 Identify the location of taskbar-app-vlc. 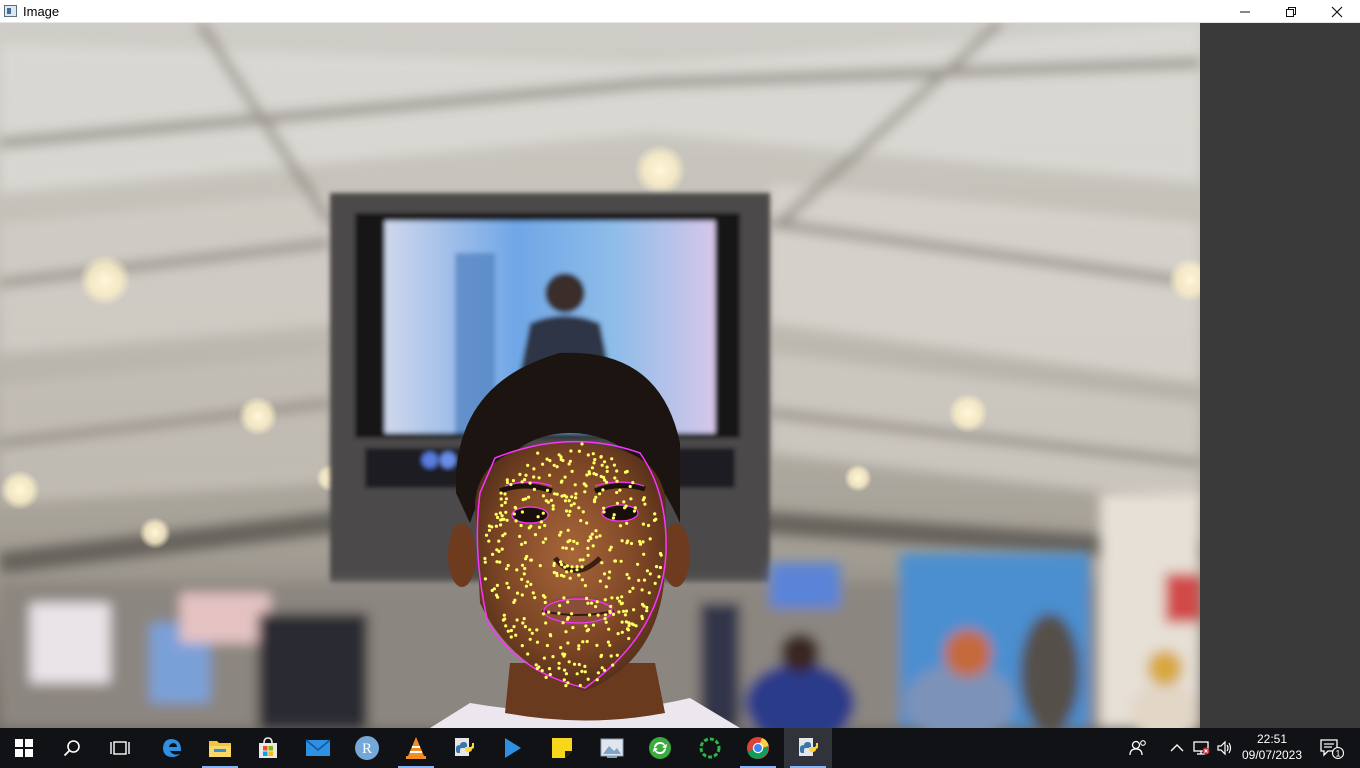
(416, 748).